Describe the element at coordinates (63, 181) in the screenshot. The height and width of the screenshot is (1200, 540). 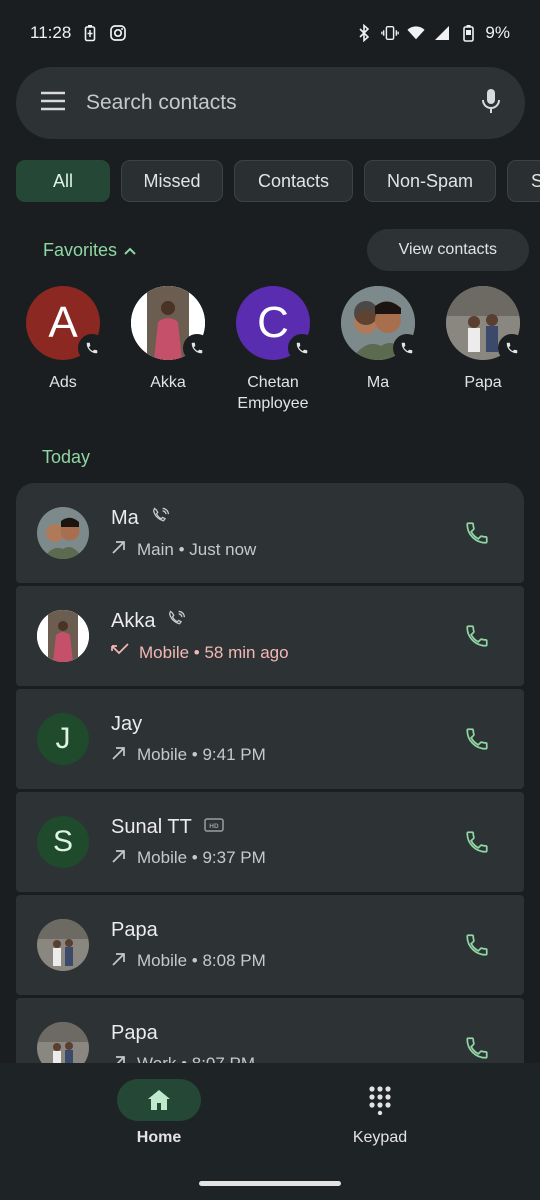
I see `chip-all: All` at that location.